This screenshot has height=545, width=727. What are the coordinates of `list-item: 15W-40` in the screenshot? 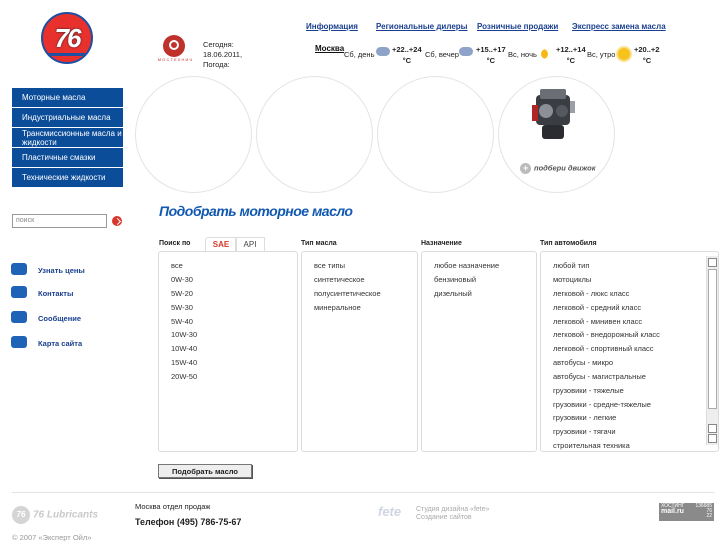 It's located at (184, 362).